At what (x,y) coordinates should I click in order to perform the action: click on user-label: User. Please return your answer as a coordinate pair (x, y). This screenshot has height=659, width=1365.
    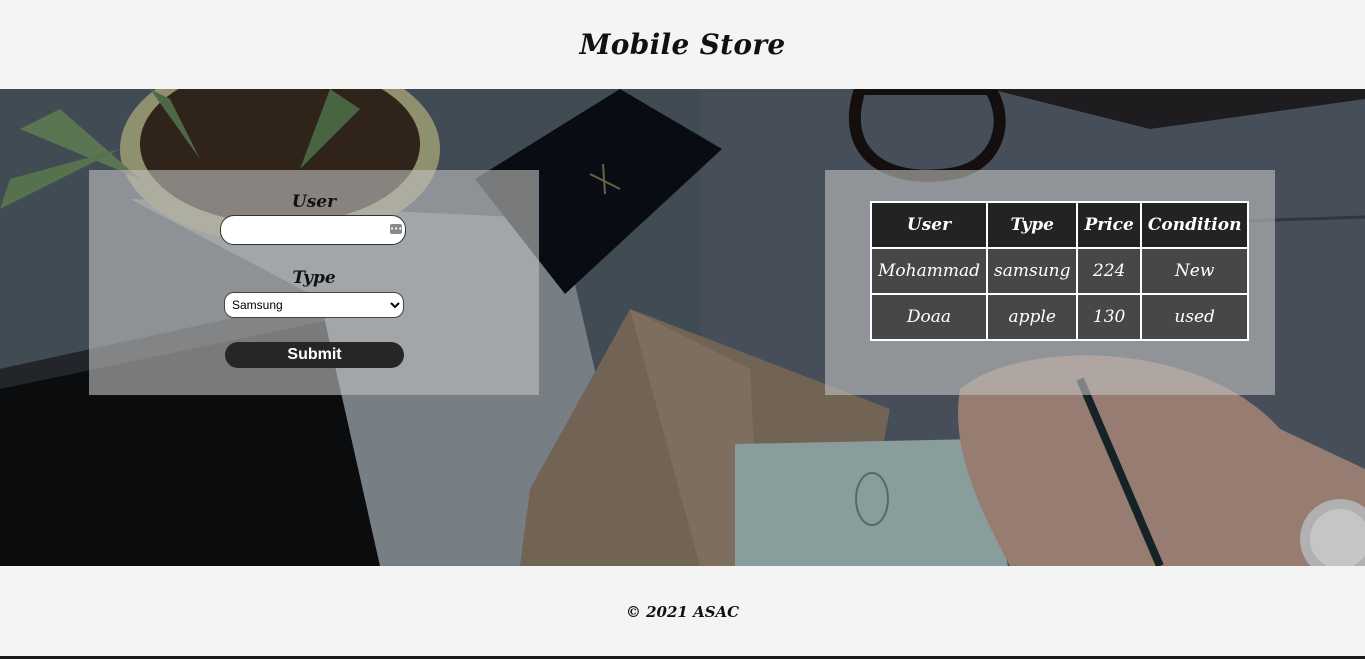
    Looking at the image, I should click on (314, 202).